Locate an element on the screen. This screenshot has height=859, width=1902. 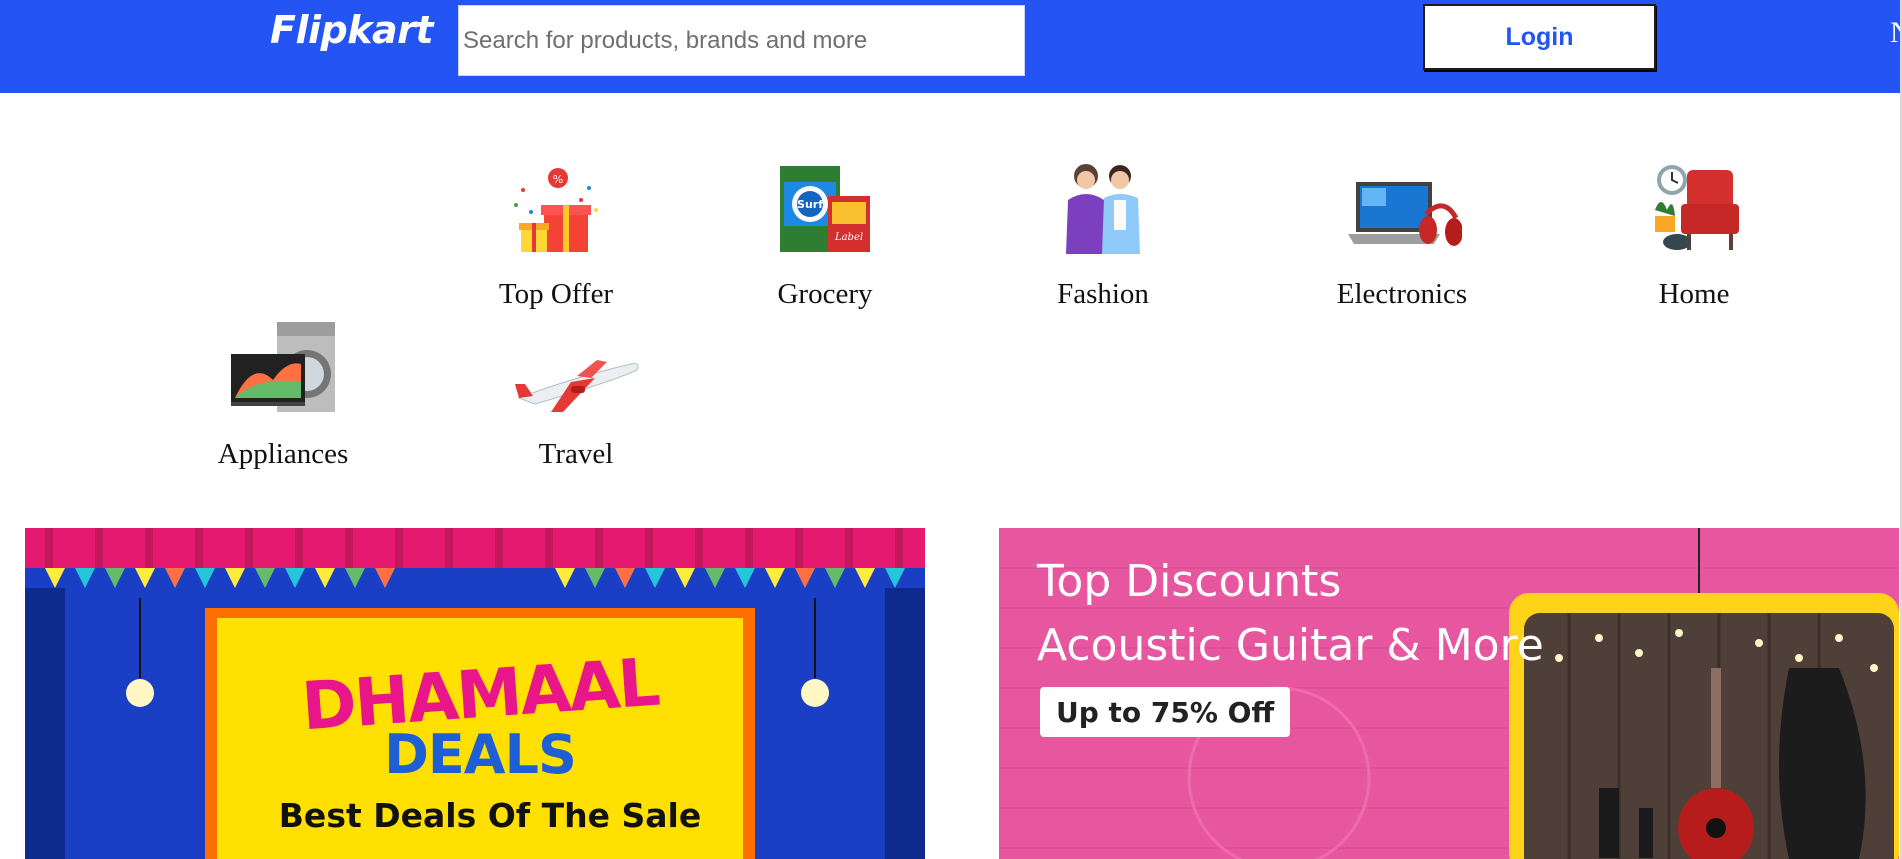
top-header: Flipkart Login N is located at coordinates (951, 46).